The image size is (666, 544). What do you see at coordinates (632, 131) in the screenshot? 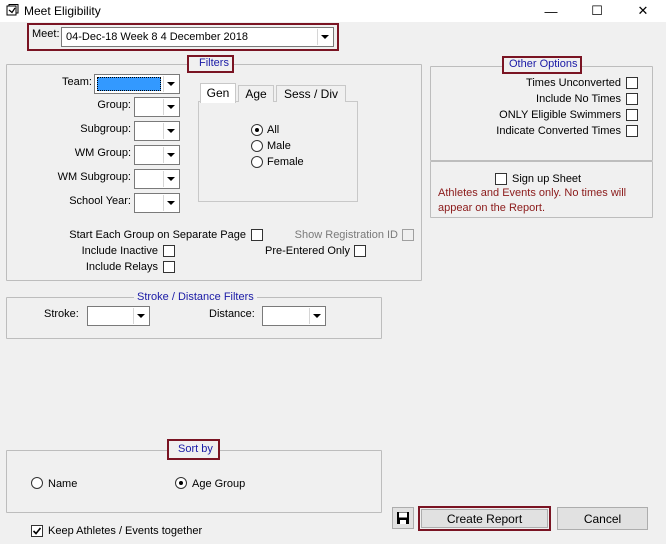
I see `indicate-converted-times-checkbox` at bounding box center [632, 131].